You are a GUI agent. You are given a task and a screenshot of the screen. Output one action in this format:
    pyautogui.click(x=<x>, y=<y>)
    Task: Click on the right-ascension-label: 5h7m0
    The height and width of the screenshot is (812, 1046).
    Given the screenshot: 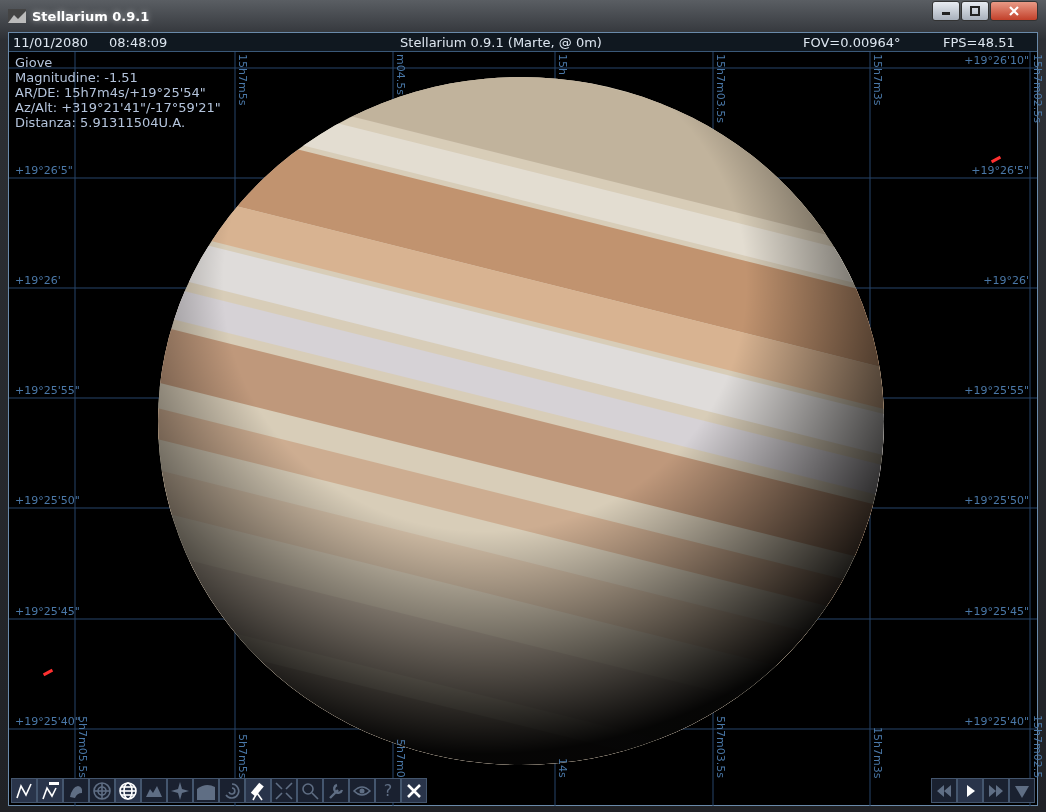 What is the action you would take?
    pyautogui.click(x=400, y=758)
    